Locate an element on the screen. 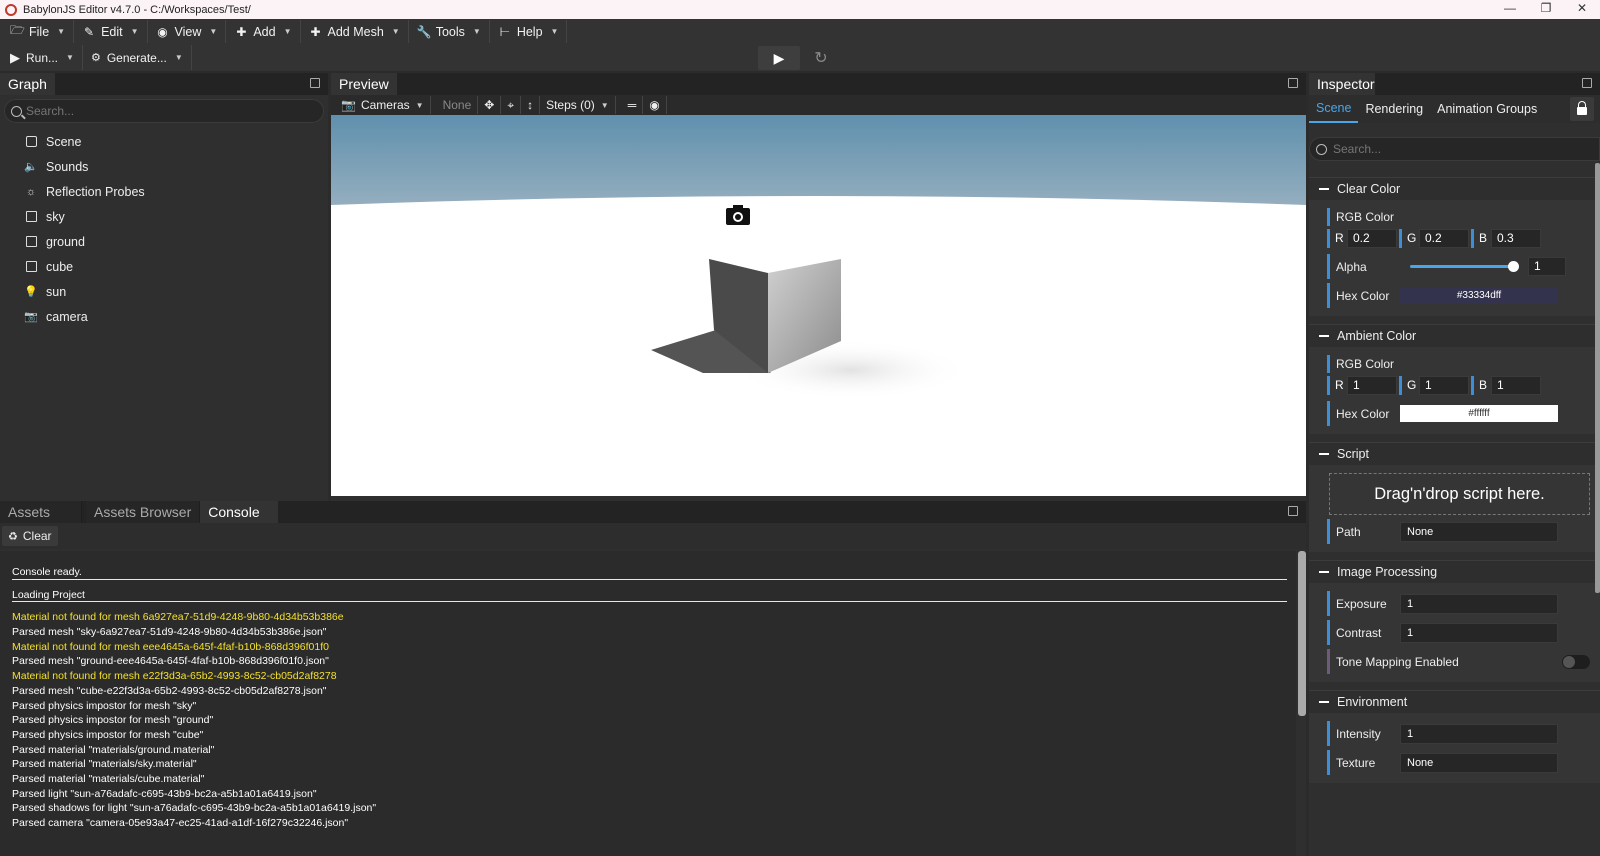 This screenshot has height=856, width=1600. ambient-hex-input: #ffffff is located at coordinates (1479, 413).